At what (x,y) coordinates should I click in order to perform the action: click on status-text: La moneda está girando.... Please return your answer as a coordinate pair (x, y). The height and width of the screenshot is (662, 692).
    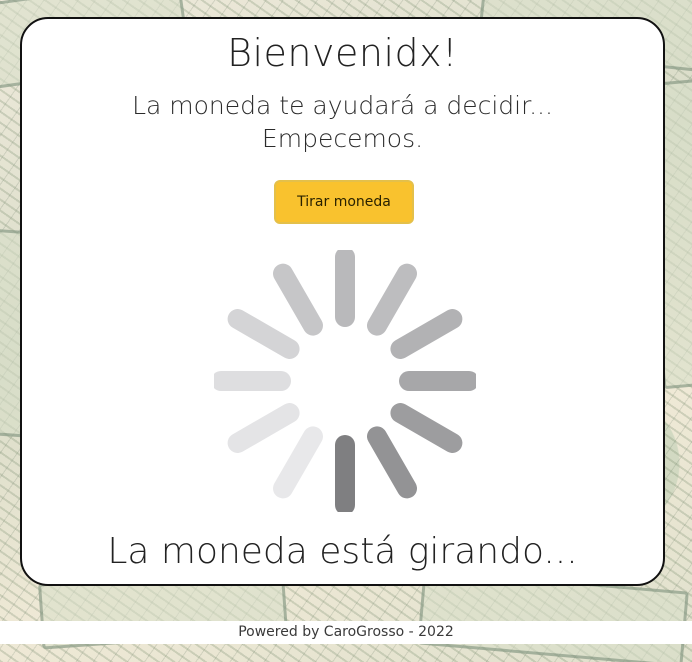
    Looking at the image, I should click on (342, 551).